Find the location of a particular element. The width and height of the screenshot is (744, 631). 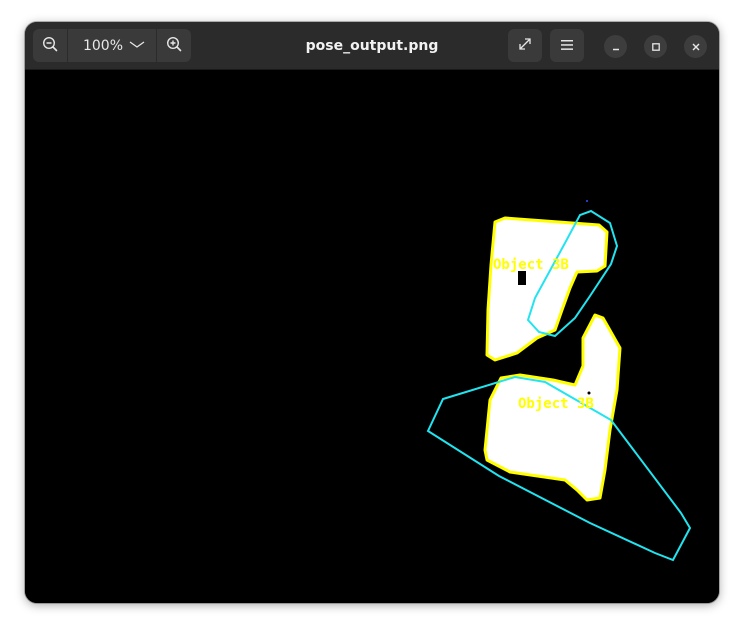

close-icon is located at coordinates (696, 46).